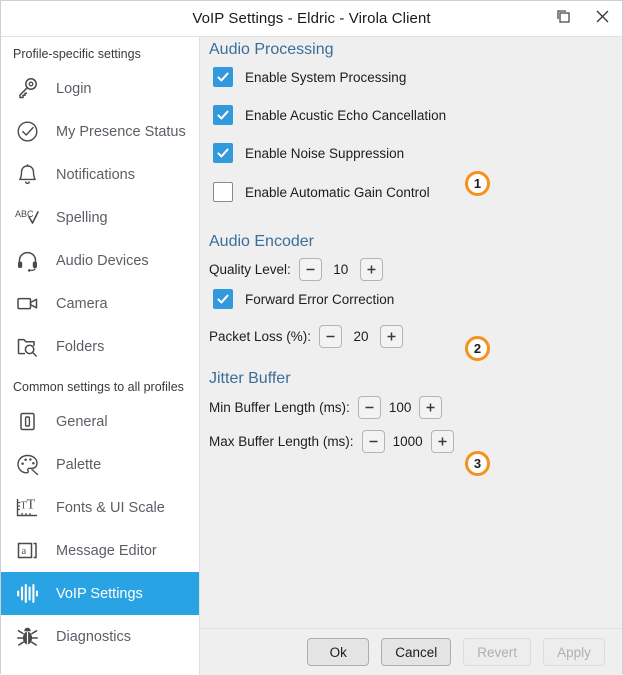 This screenshot has width=623, height=675. What do you see at coordinates (223, 77) in the screenshot?
I see `enable-system-processing-checkbox` at bounding box center [223, 77].